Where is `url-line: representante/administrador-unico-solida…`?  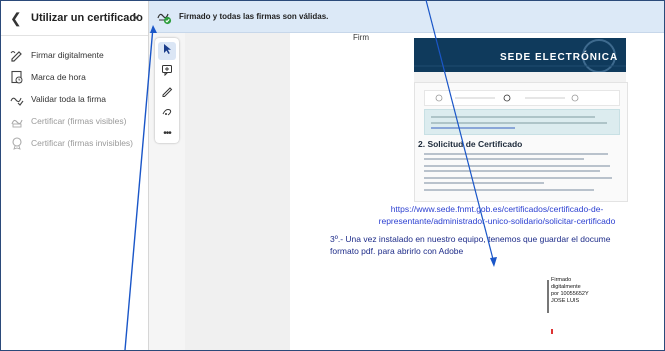
url-line: representante/administrador-unico-solida… is located at coordinates (497, 221).